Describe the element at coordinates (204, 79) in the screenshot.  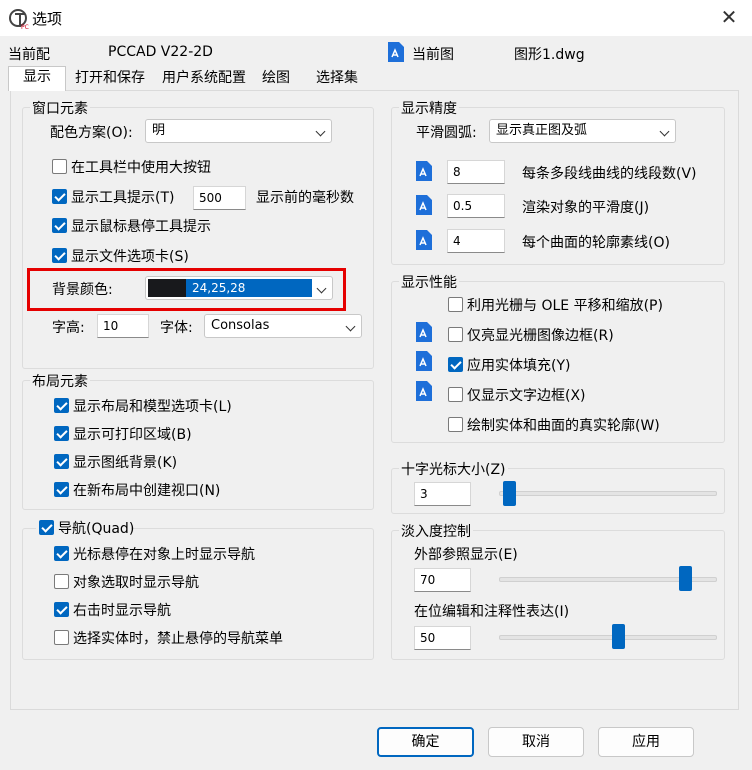
I see `tab-user-preferences: 用户系统配置` at that location.